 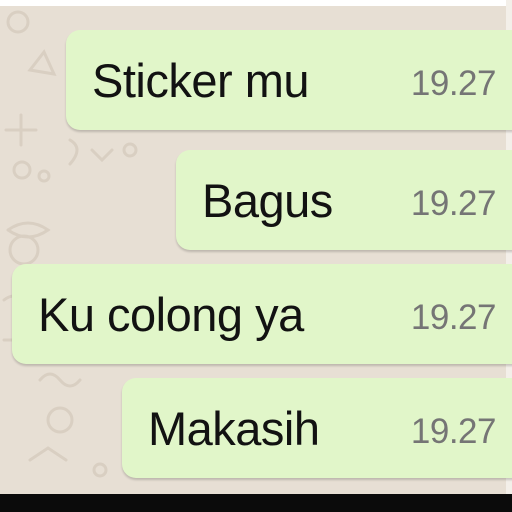 I want to click on message-bubble: Makasih 19.27, so click(x=317, y=428).